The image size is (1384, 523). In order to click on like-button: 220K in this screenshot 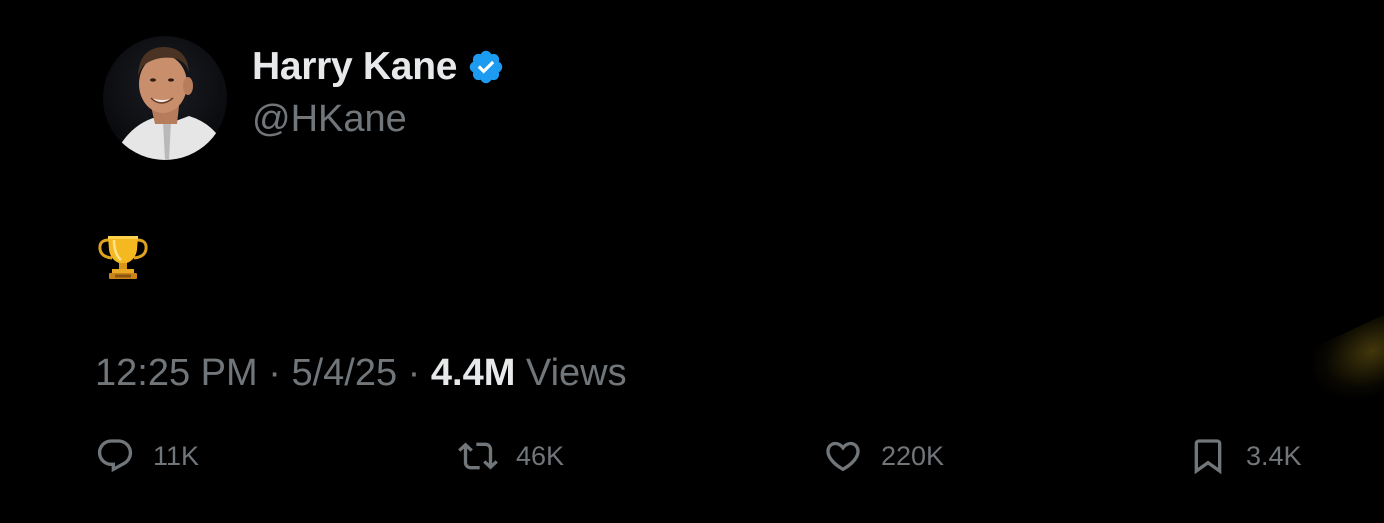, I will do `click(883, 456)`.